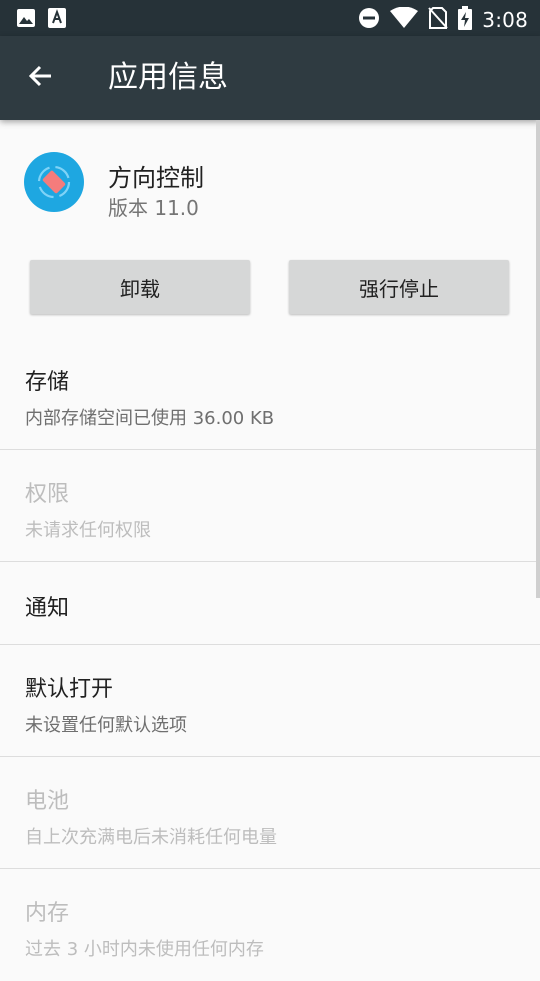 Image resolution: width=540 pixels, height=981 pixels. What do you see at coordinates (270, 78) in the screenshot?
I see `toolbar: 应用信息` at bounding box center [270, 78].